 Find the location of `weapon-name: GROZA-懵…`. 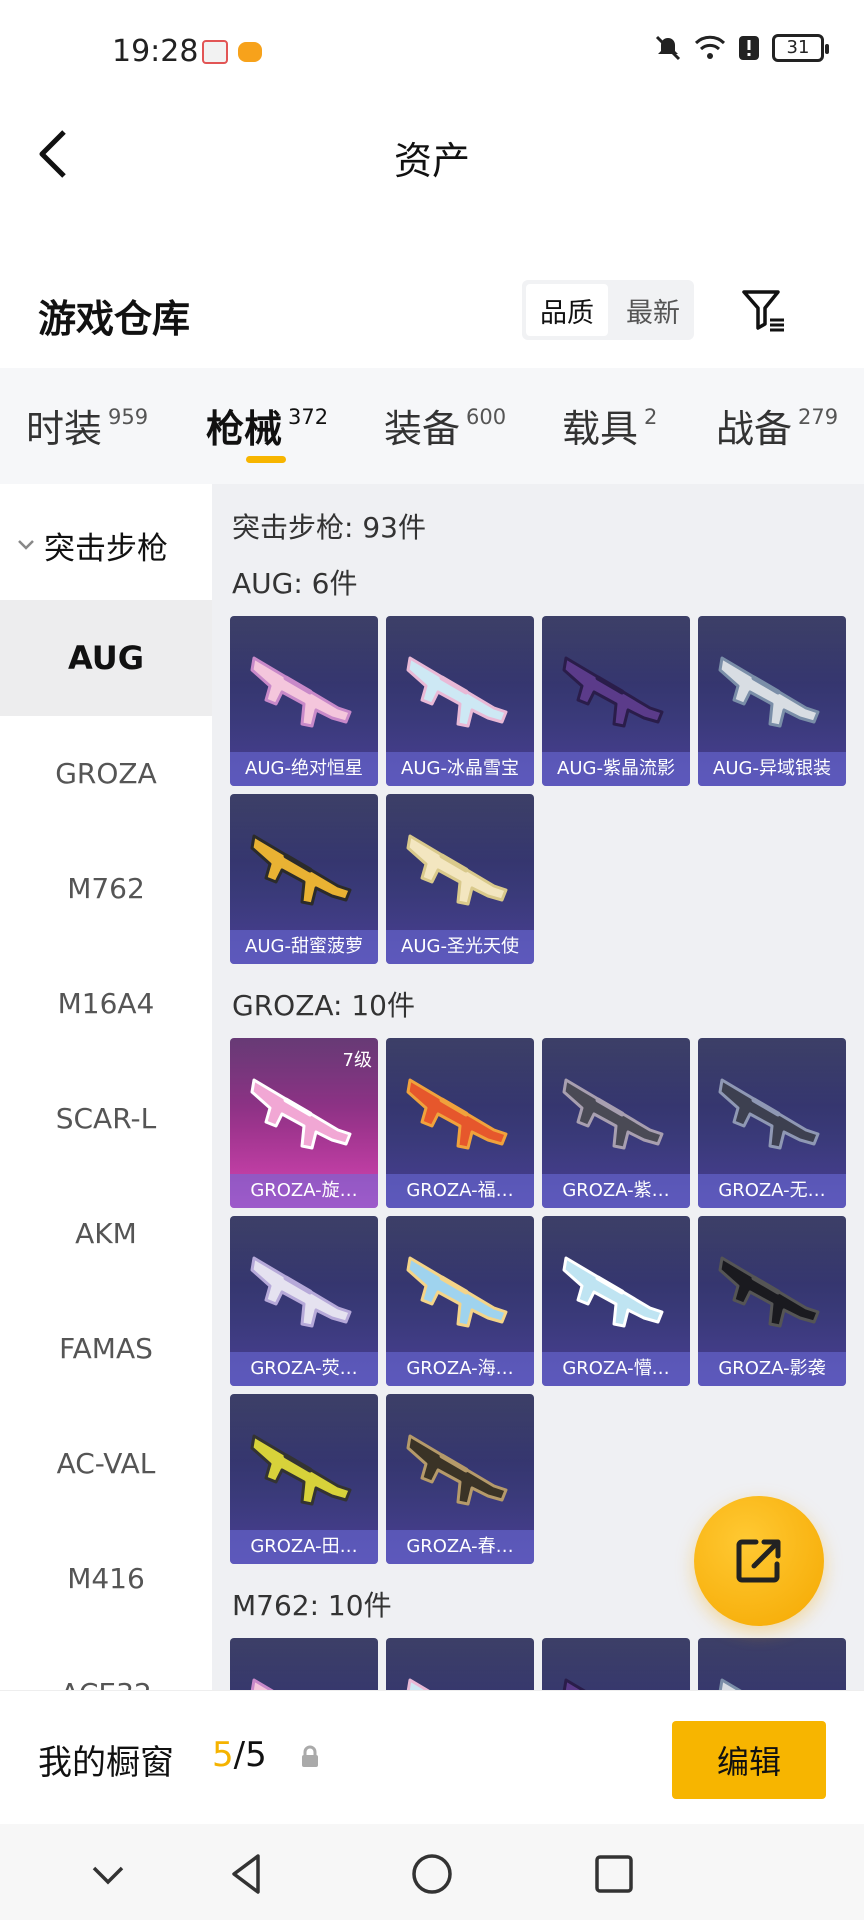

weapon-name: GROZA-懵… is located at coordinates (616, 1369).